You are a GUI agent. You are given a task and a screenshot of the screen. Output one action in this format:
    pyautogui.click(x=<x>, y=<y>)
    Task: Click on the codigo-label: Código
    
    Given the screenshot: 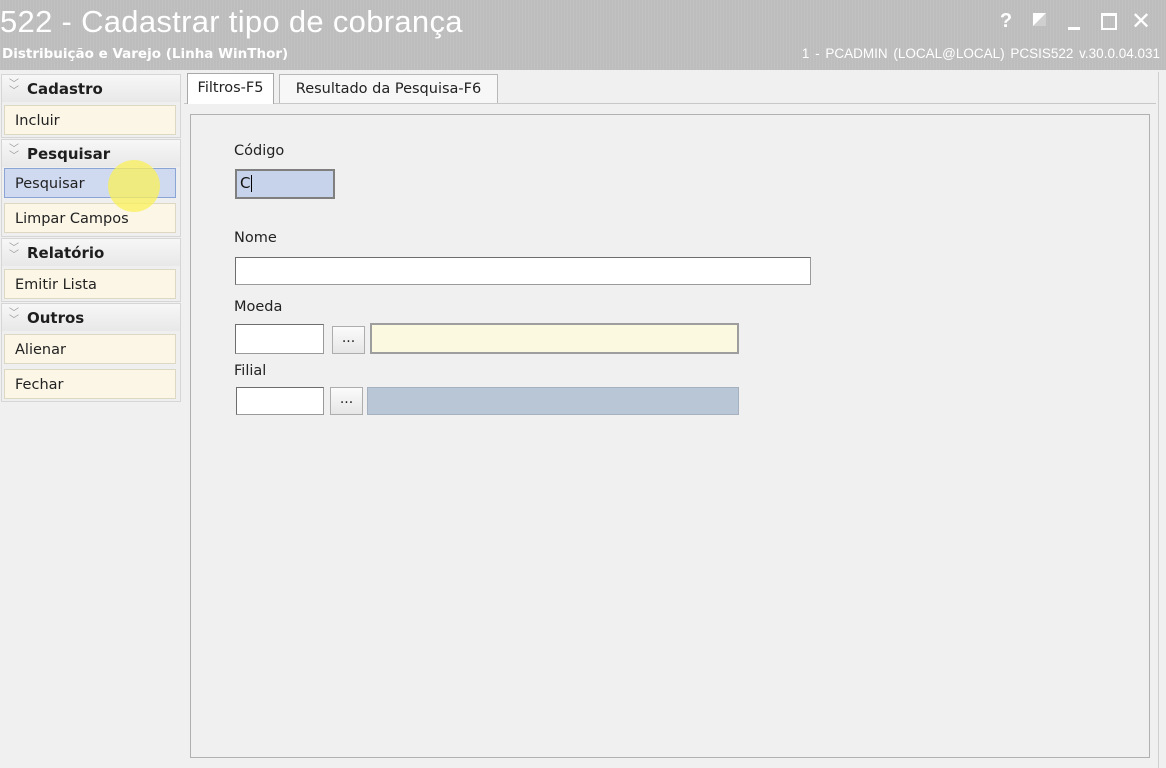 What is the action you would take?
    pyautogui.click(x=259, y=151)
    